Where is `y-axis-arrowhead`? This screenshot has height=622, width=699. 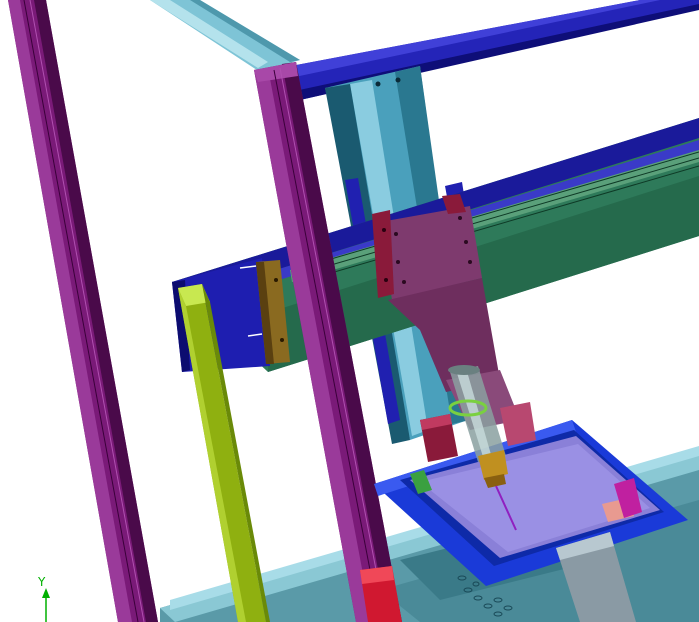
y-axis-arrowhead is located at coordinates (46, 593).